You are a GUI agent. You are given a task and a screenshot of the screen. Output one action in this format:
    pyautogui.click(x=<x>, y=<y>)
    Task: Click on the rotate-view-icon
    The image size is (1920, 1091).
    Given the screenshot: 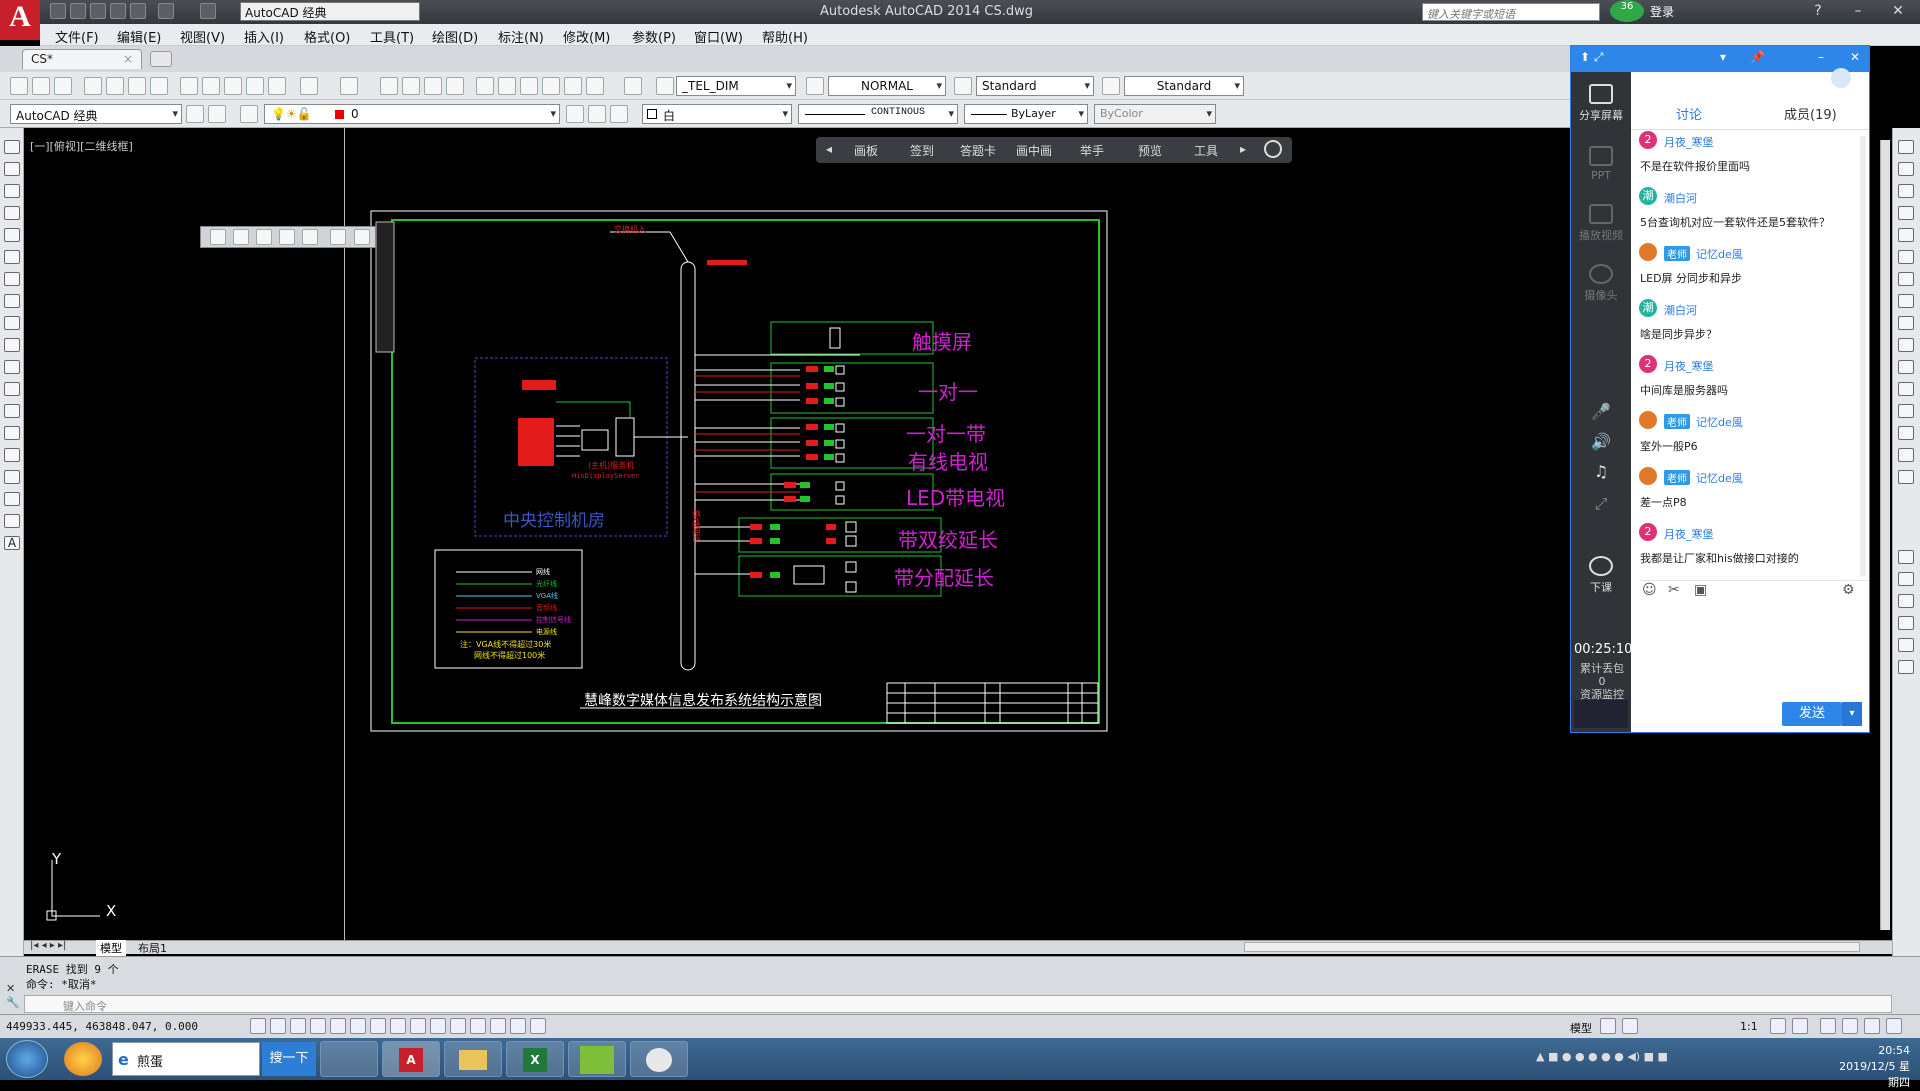 What is the action you would take?
    pyautogui.click(x=338, y=237)
    